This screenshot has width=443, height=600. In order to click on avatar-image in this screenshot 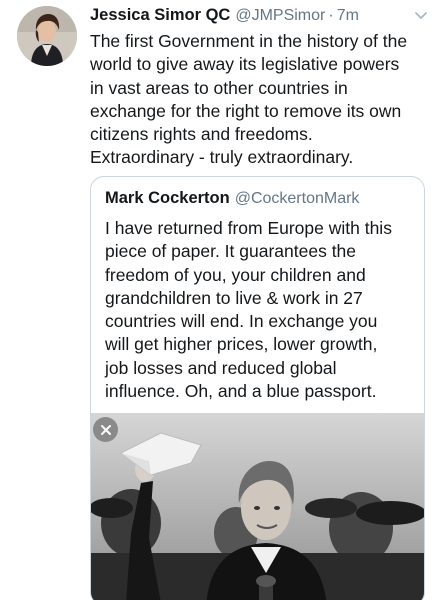, I will do `click(47, 36)`.